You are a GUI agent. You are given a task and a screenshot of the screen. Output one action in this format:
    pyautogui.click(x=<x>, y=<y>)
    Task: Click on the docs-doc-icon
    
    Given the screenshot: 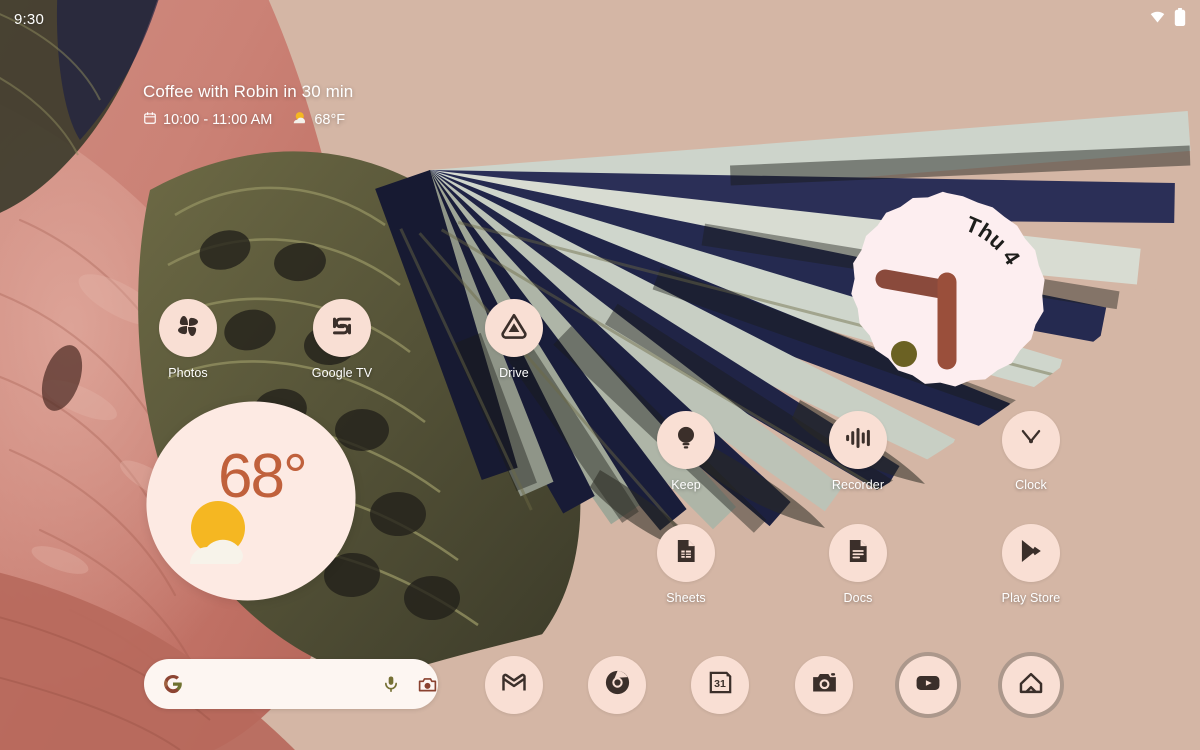 What is the action you would take?
    pyautogui.click(x=858, y=553)
    